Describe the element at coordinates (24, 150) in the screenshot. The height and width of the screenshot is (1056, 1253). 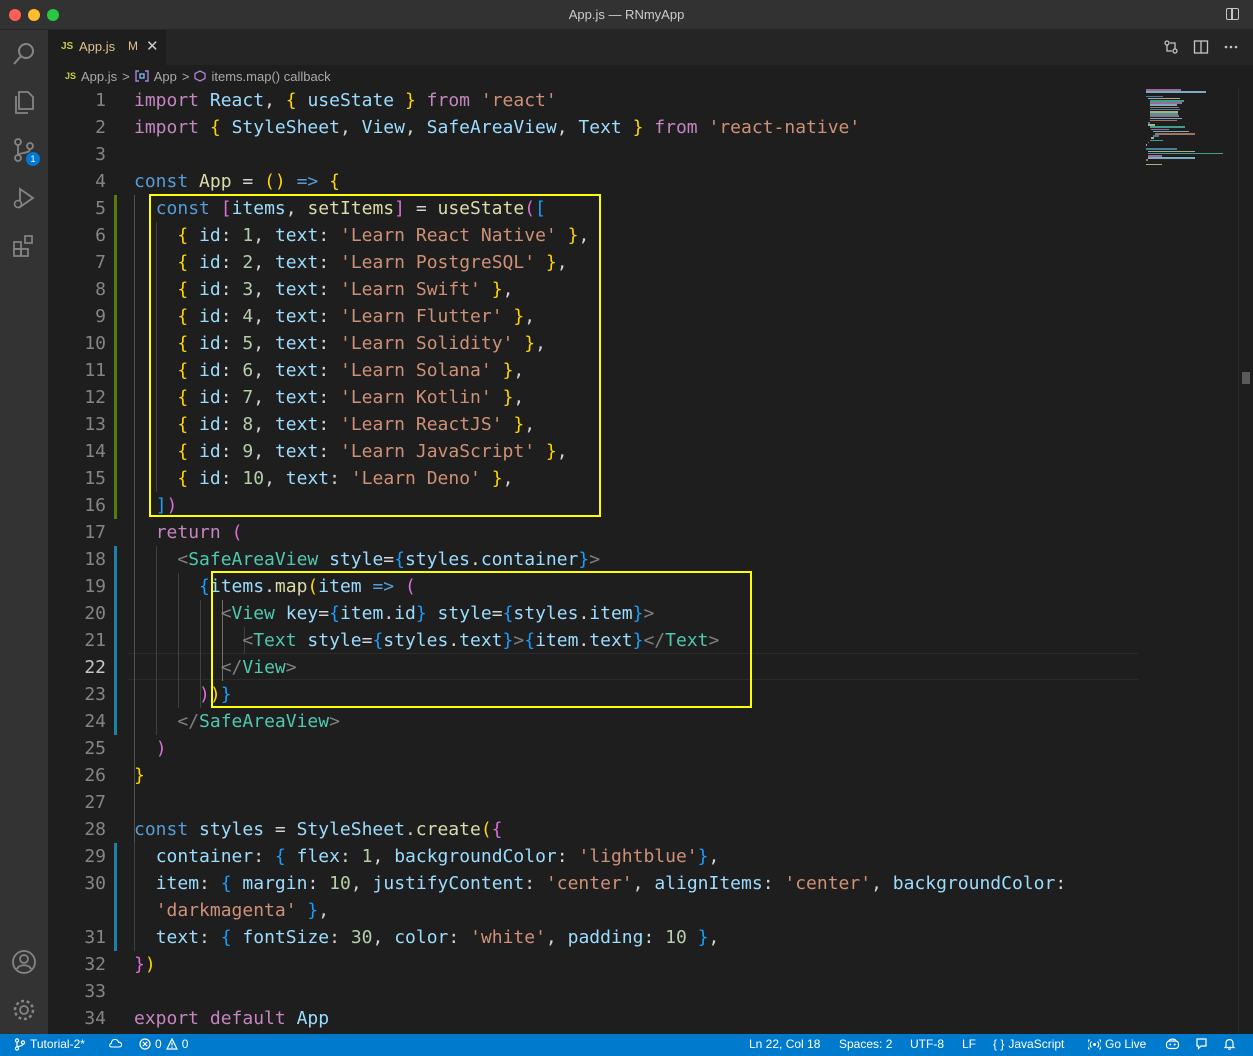
I see `source-control-activity: 1` at that location.